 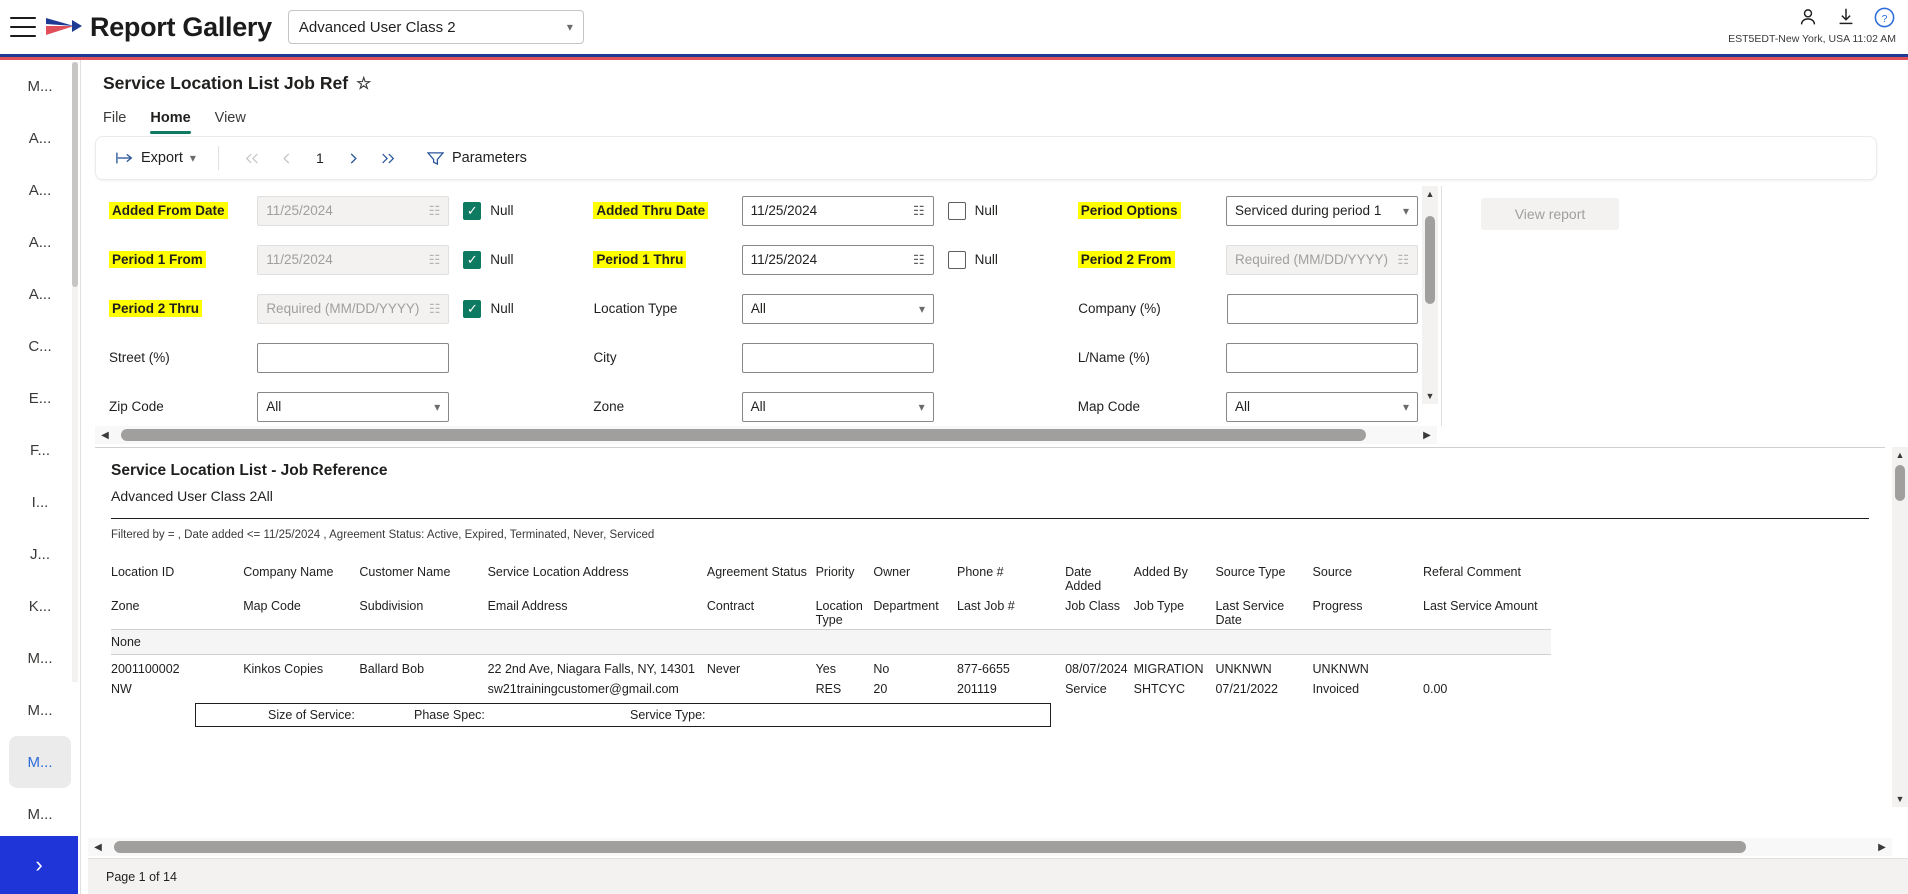 I want to click on parameters-hscroll-thumb, so click(x=743, y=435).